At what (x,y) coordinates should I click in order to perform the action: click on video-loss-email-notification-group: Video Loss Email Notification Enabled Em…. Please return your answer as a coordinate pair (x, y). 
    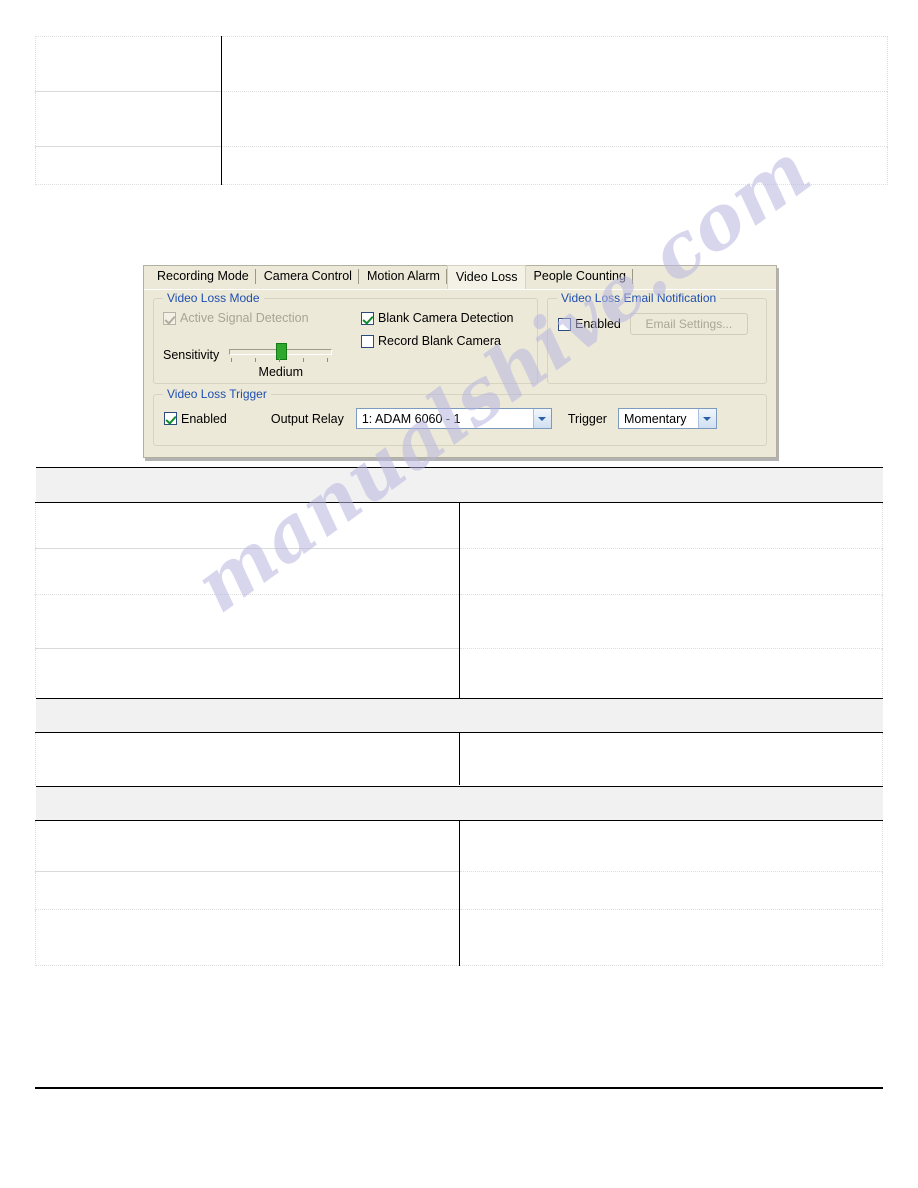
    Looking at the image, I should click on (657, 337).